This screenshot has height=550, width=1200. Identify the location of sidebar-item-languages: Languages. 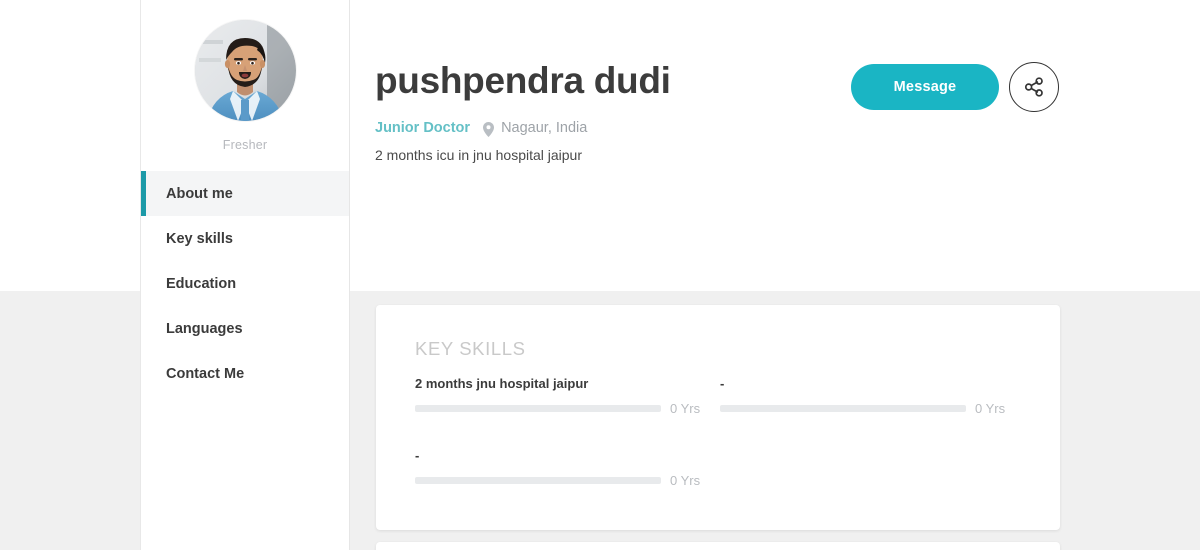
(245, 328).